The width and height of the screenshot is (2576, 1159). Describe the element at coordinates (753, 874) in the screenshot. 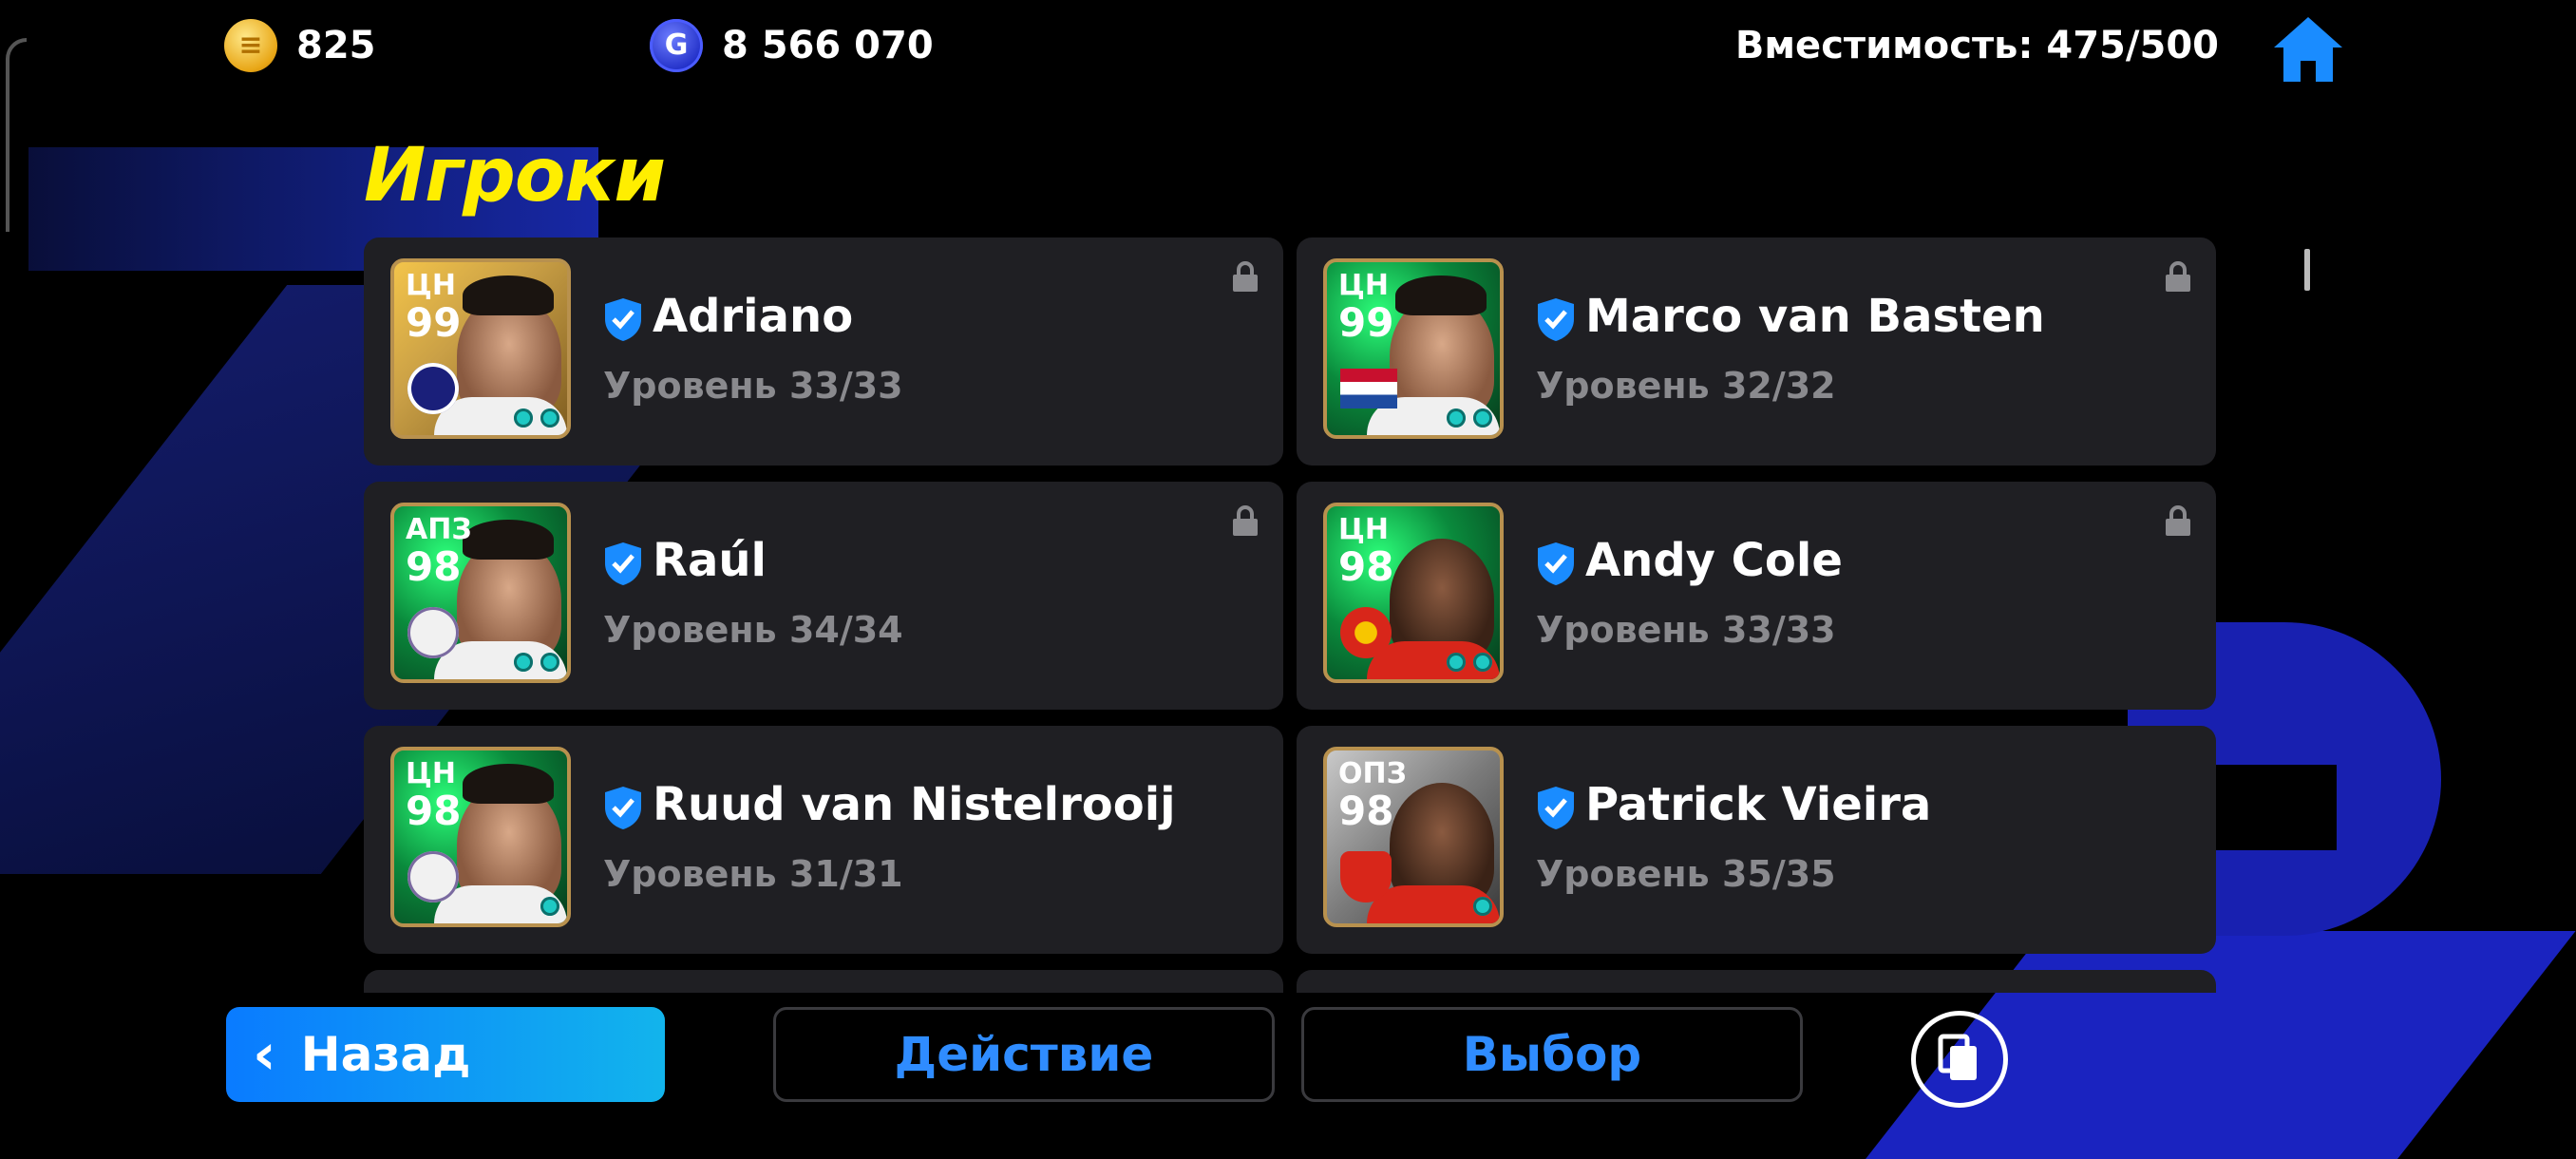

I see `player-level: Уровень 31/31` at that location.